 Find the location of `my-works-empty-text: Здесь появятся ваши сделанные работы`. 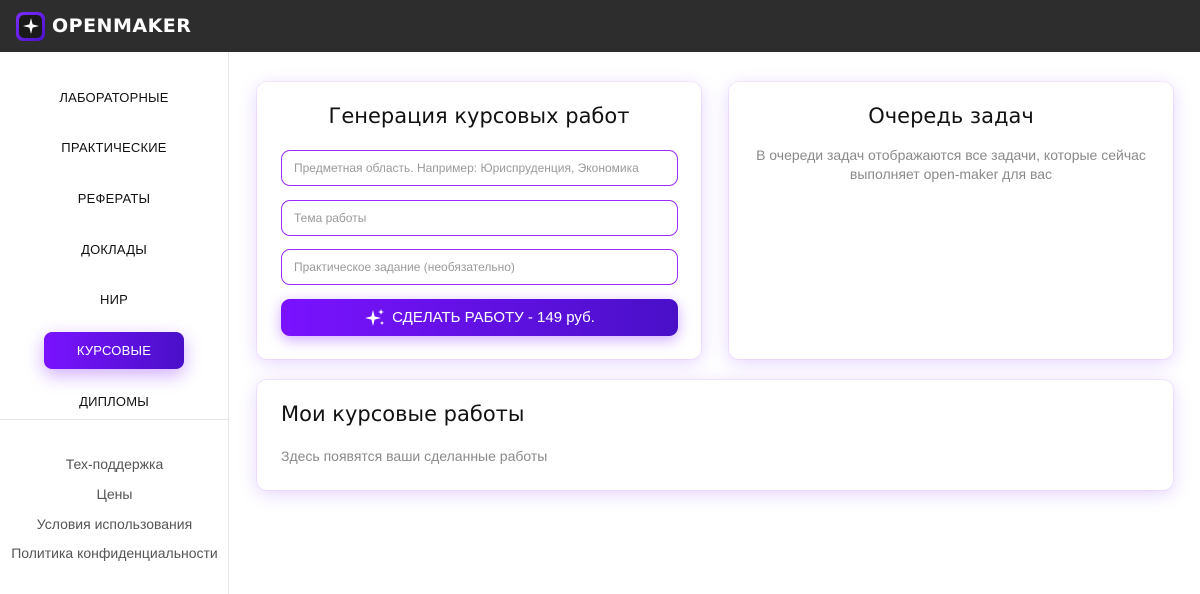

my-works-empty-text: Здесь появятся ваши сделанные работы is located at coordinates (414, 456).